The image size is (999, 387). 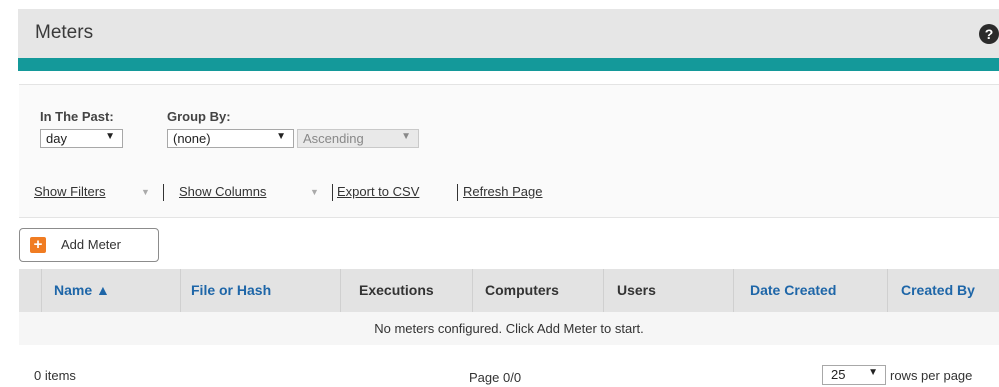 I want to click on group-by-value: (none), so click(x=192, y=138).